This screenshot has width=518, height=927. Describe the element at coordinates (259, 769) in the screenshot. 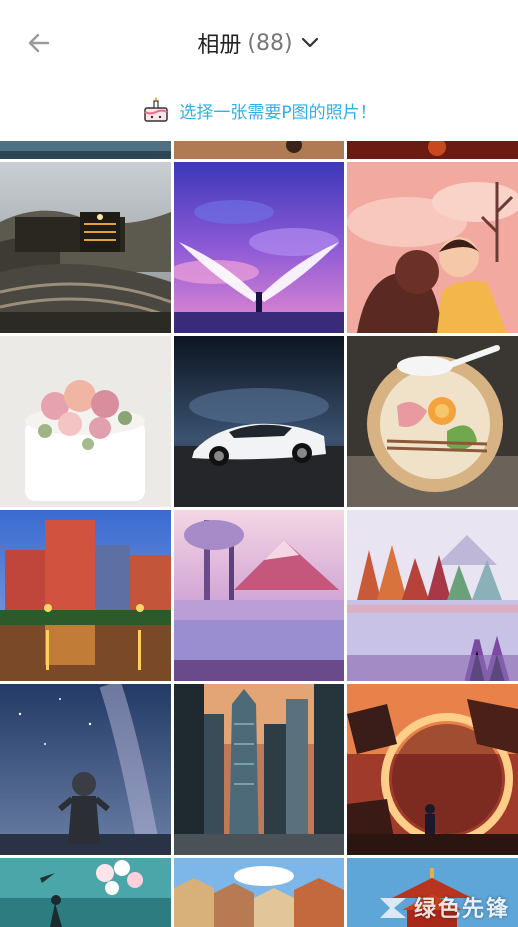

I see `photo-skyscrapers` at that location.